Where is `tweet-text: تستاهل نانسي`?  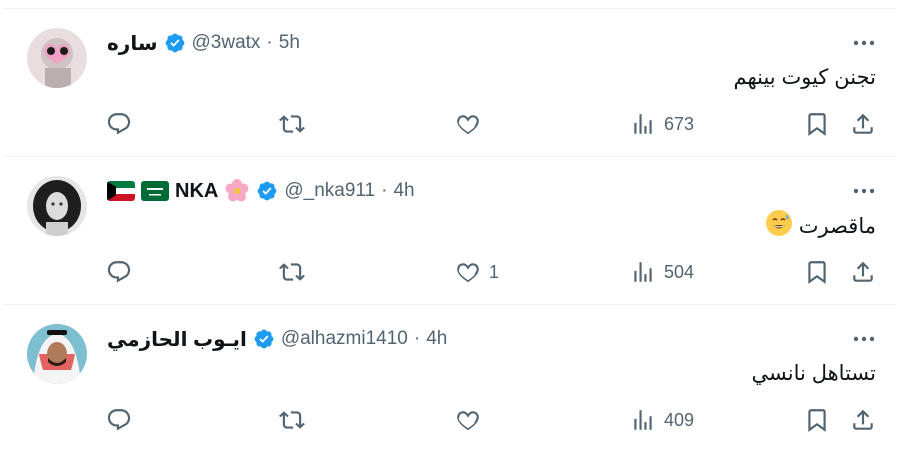 tweet-text: تستاهل نانسي is located at coordinates (813, 373).